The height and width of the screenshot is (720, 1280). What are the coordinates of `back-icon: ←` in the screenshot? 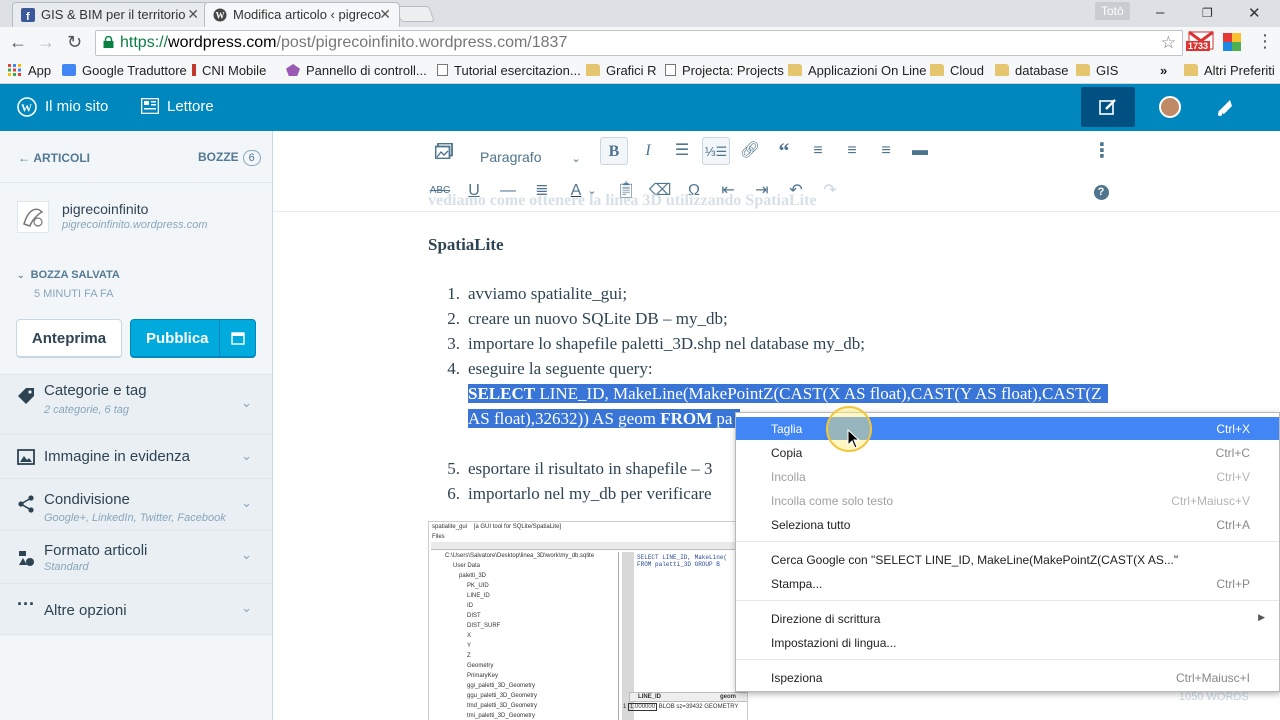 It's located at (18, 42).